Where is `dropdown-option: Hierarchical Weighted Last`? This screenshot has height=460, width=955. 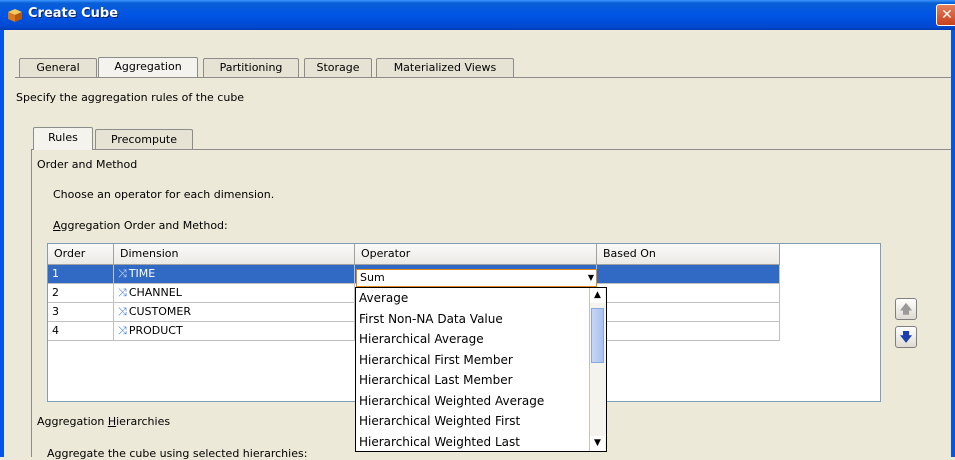 dropdown-option: Hierarchical Weighted Last is located at coordinates (481, 442).